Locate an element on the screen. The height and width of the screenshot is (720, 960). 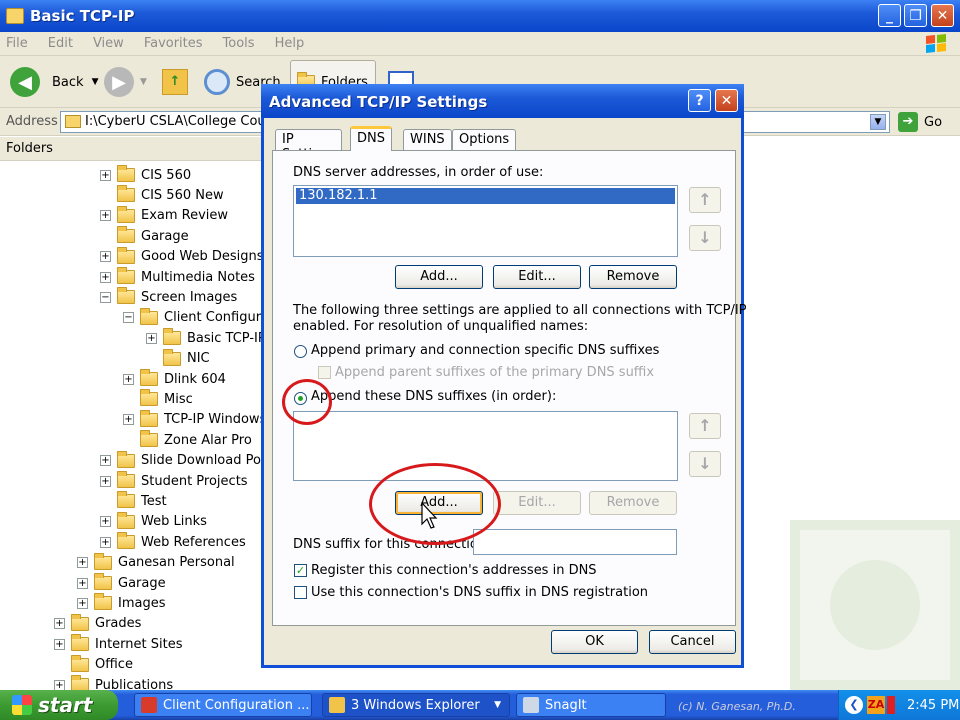
close-button: ✕ is located at coordinates (942, 15).